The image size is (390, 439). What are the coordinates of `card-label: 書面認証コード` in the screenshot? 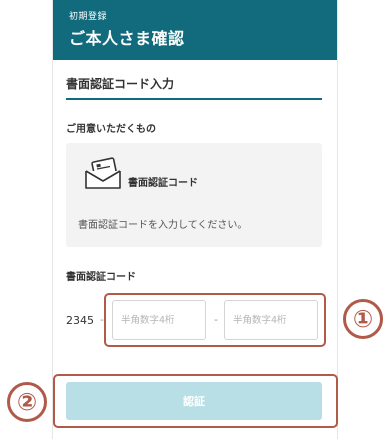 It's located at (163, 183).